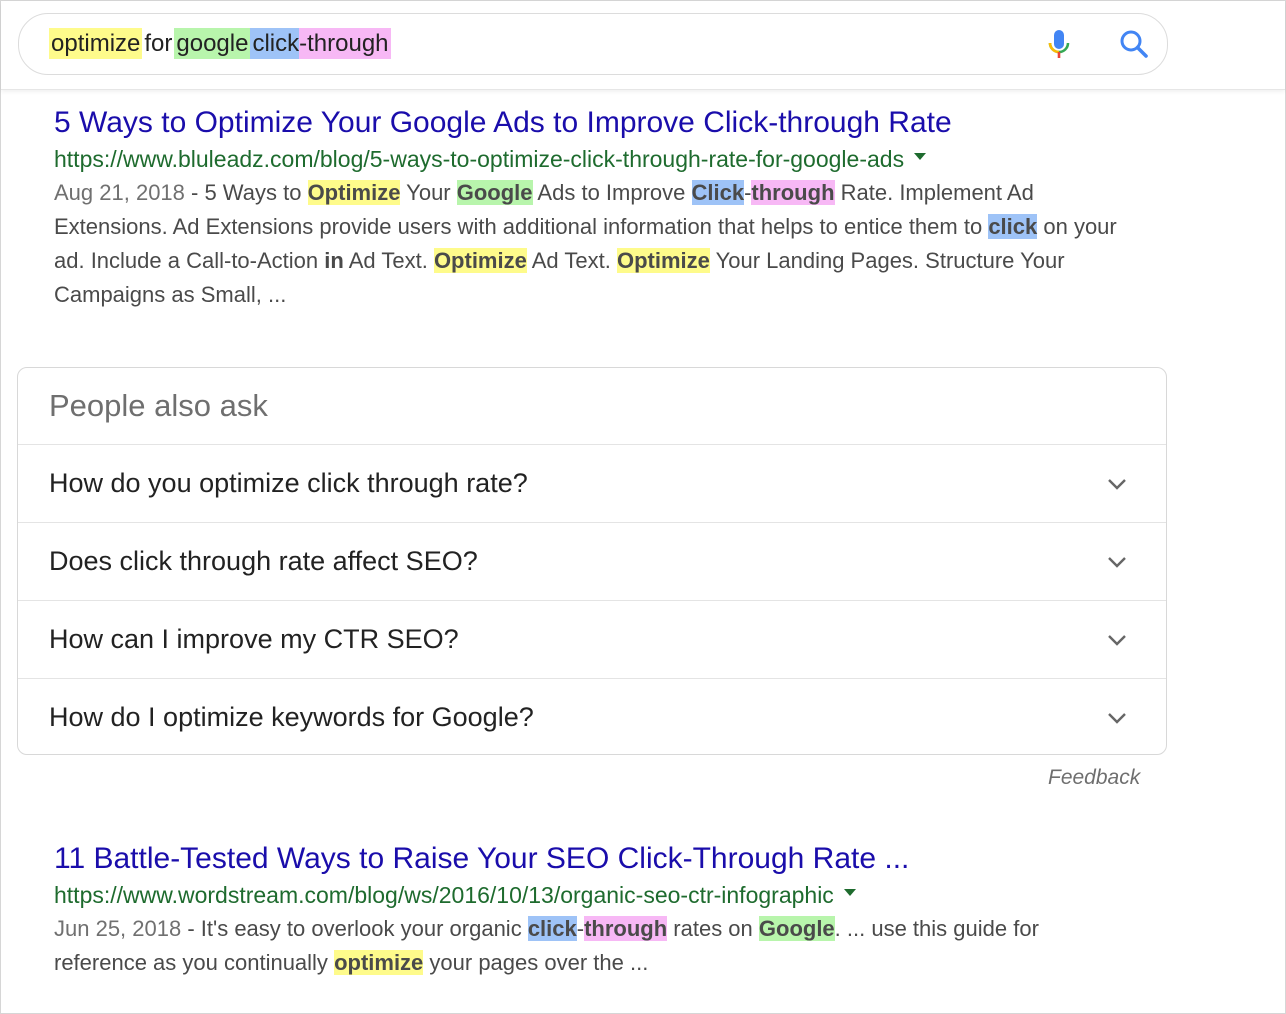 The image size is (1286, 1014). What do you see at coordinates (288, 483) in the screenshot?
I see `paa-question: How do you optimize click through rate?` at bounding box center [288, 483].